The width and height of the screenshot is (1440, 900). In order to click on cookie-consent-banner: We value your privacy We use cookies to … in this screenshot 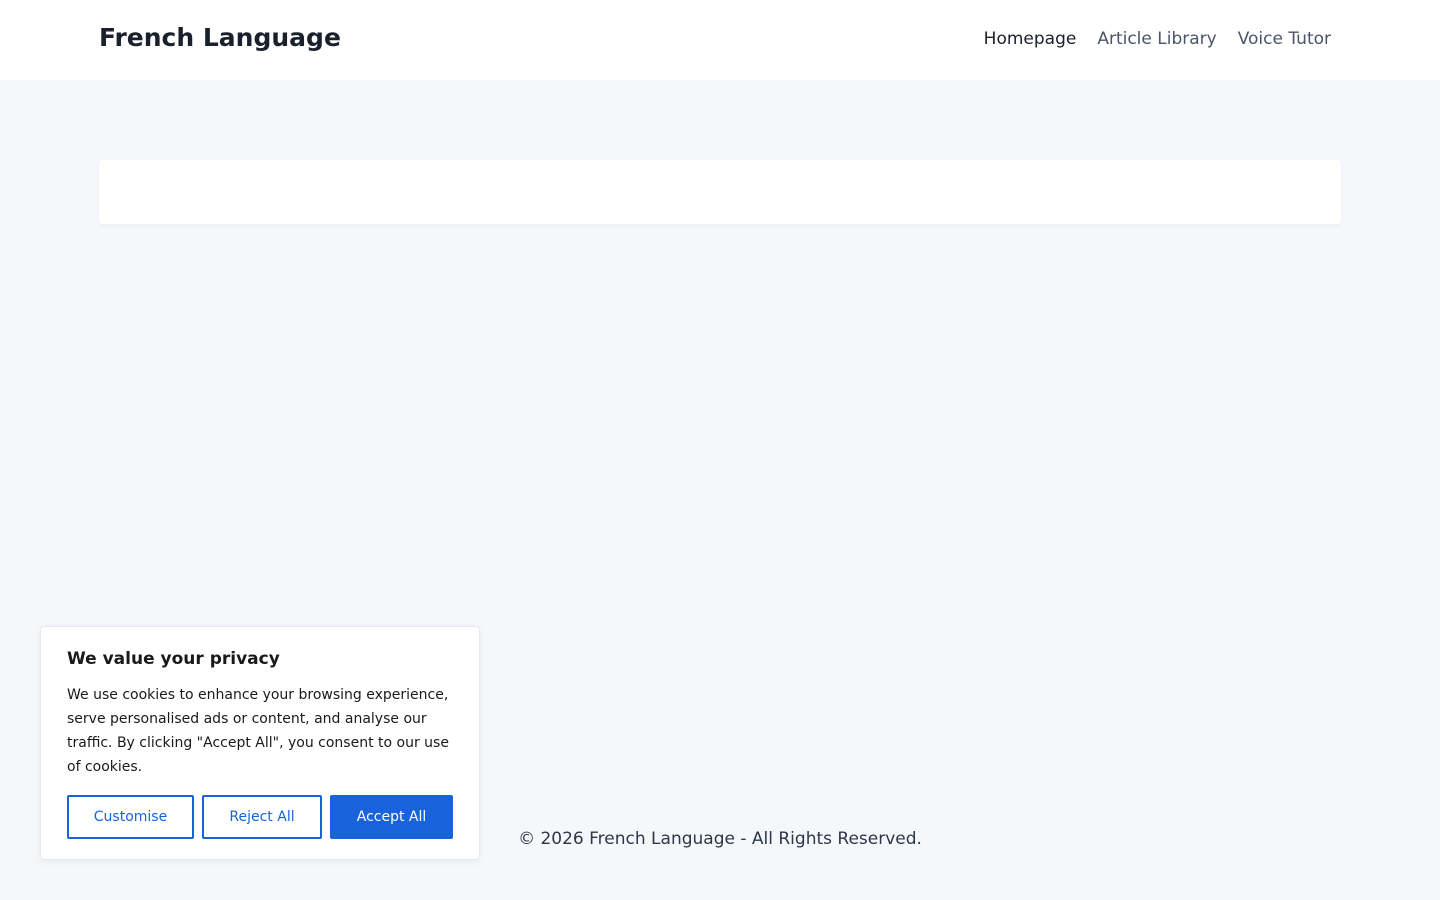, I will do `click(260, 743)`.